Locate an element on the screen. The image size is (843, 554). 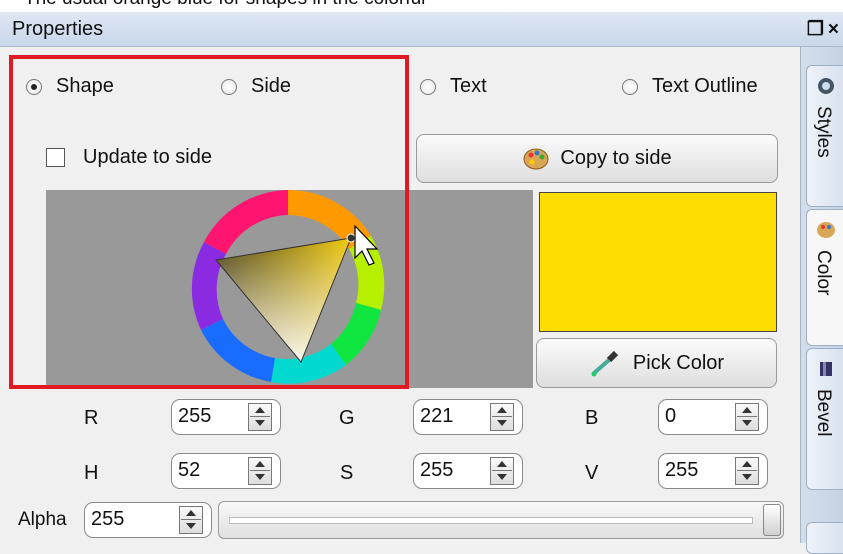
tab-styles: Styles is located at coordinates (824, 136).